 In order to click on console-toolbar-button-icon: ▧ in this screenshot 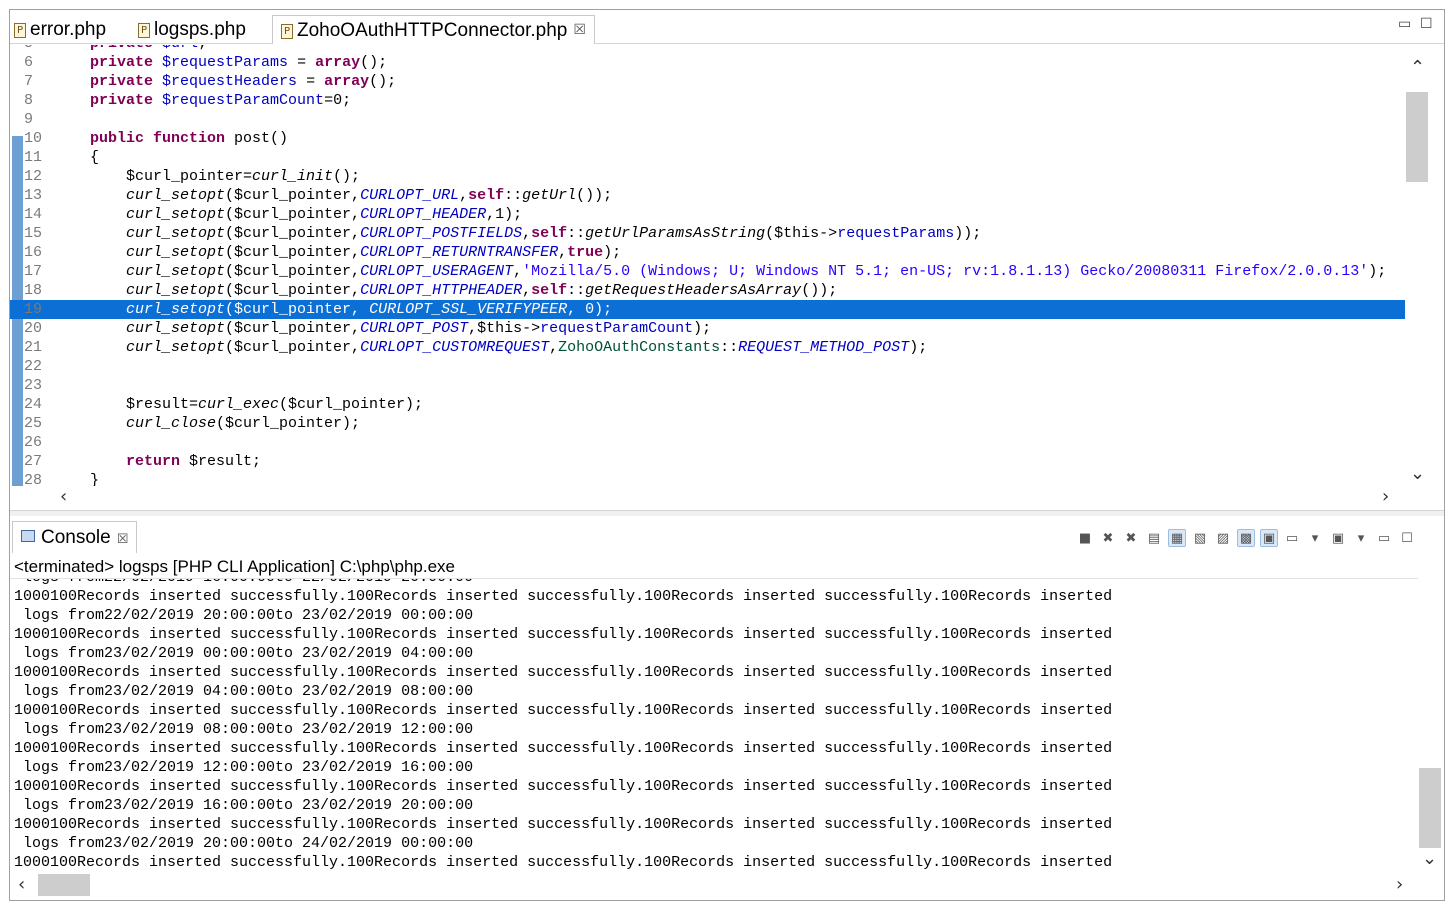, I will do `click(1200, 539)`.